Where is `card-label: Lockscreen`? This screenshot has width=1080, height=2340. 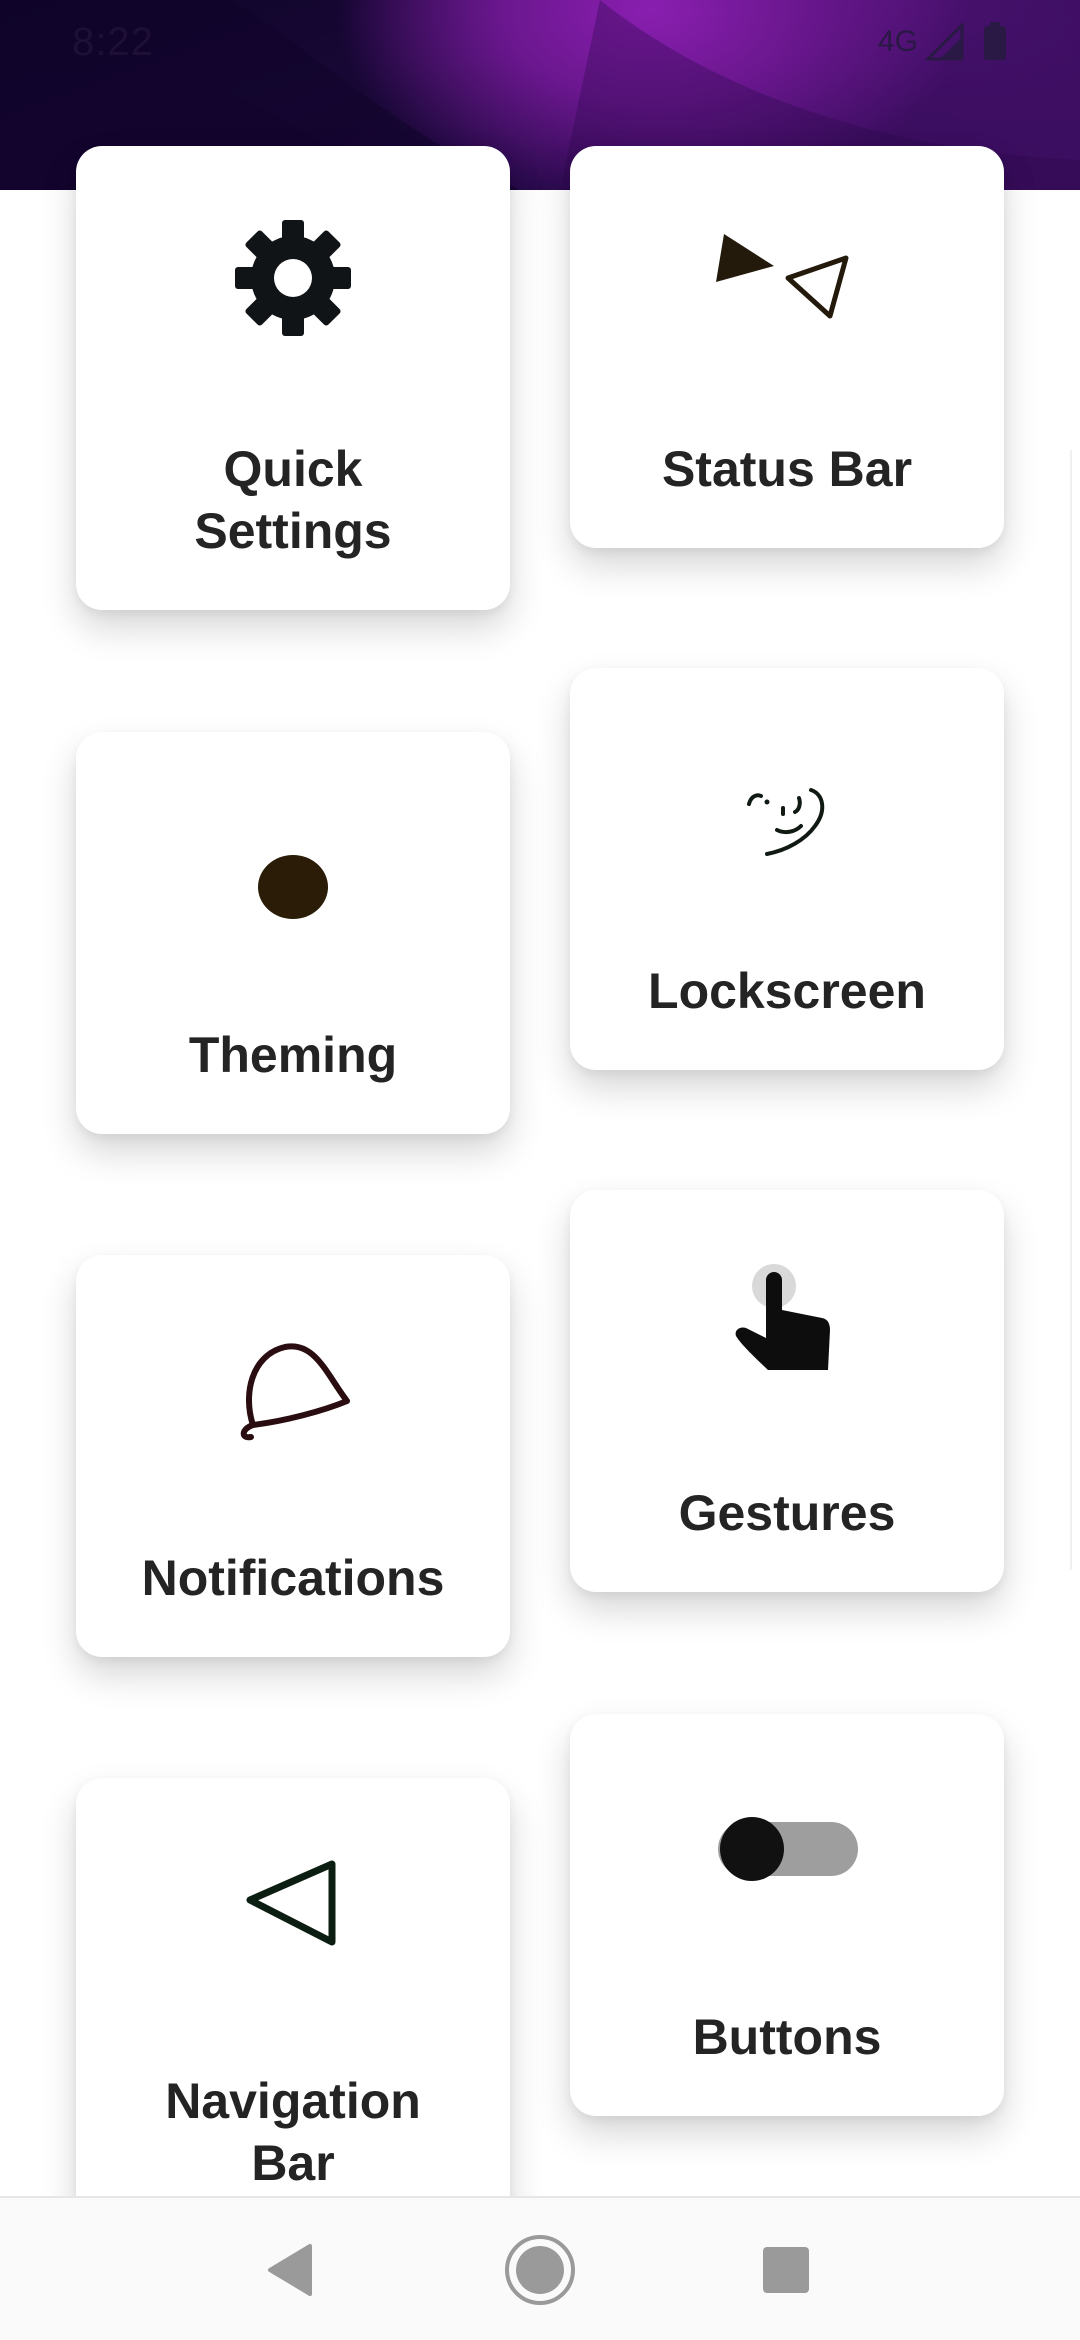 card-label: Lockscreen is located at coordinates (787, 991).